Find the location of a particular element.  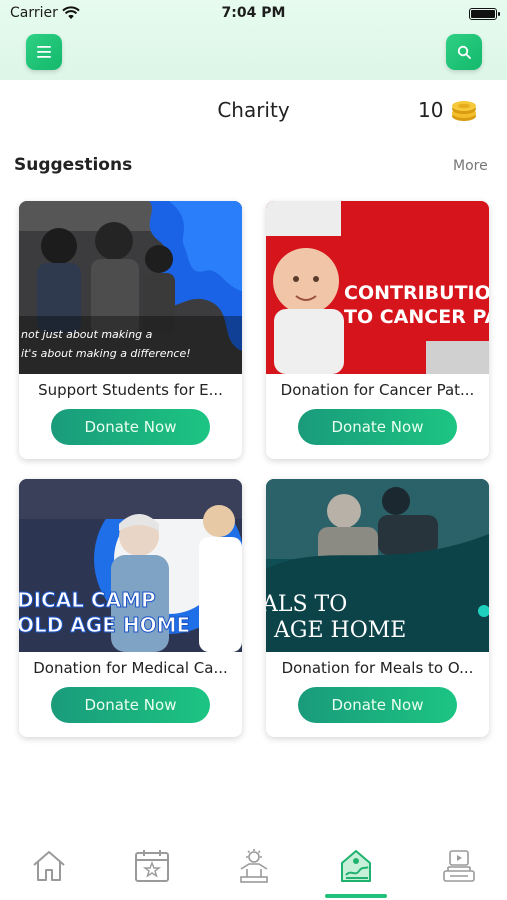

search-button is located at coordinates (464, 52).